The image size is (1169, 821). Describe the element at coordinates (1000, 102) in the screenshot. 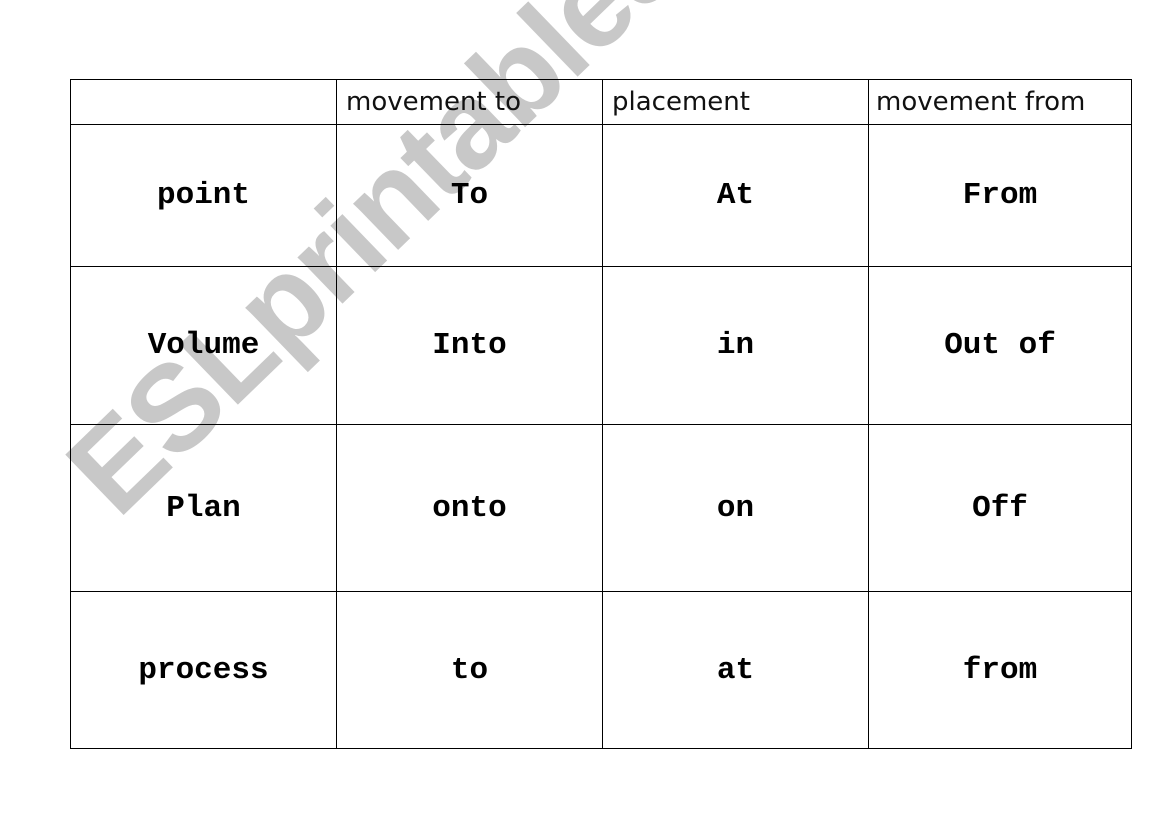

I see `header-cell-movement-from: movement from` at that location.